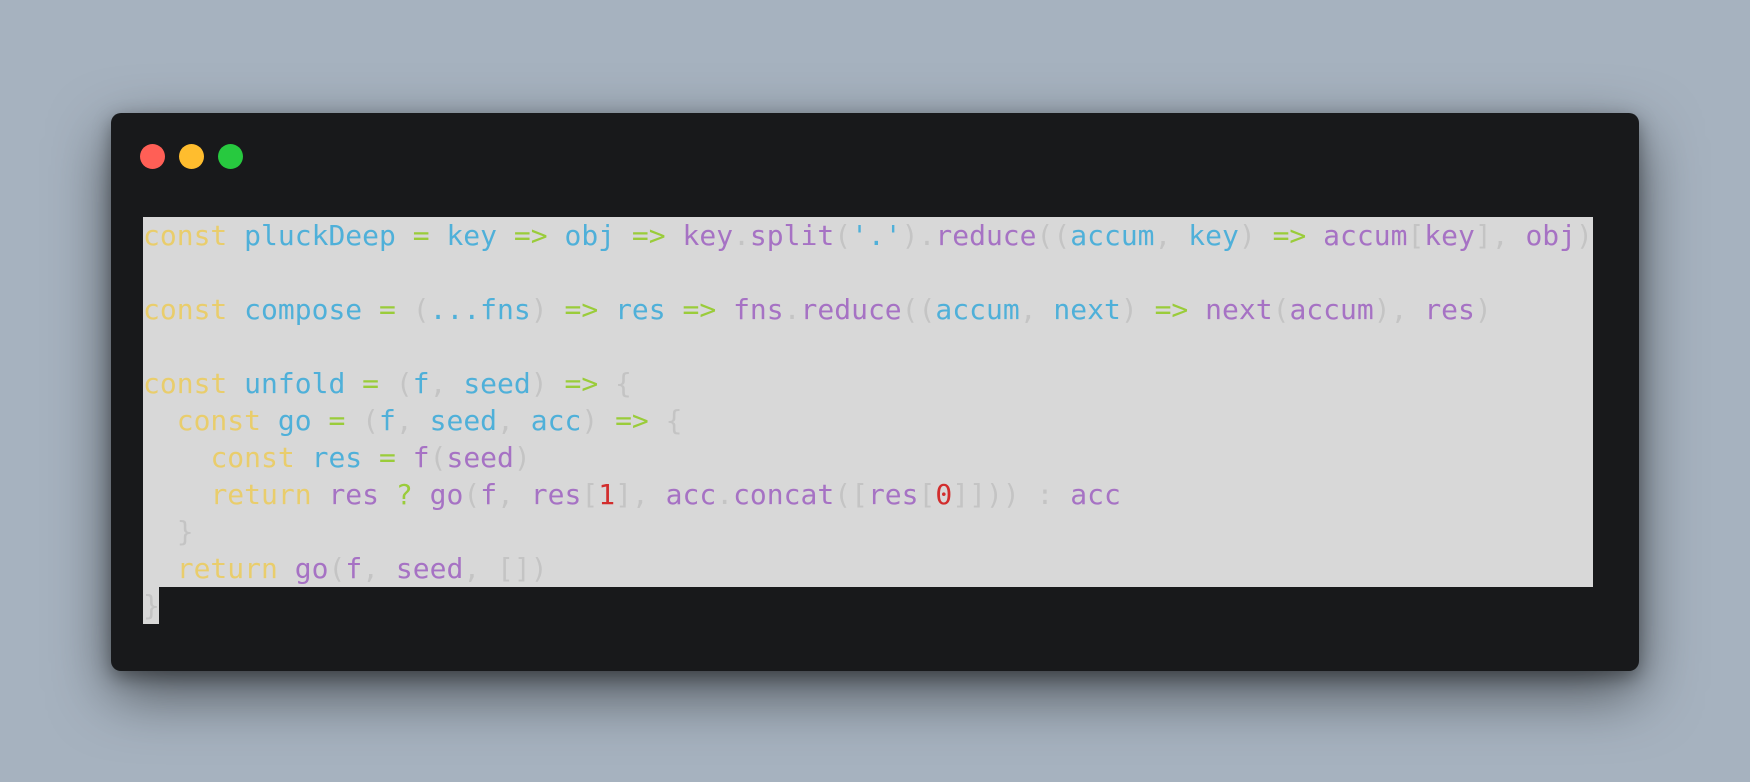 This screenshot has width=1750, height=782. What do you see at coordinates (1551, 235) in the screenshot?
I see `code-token: obj` at bounding box center [1551, 235].